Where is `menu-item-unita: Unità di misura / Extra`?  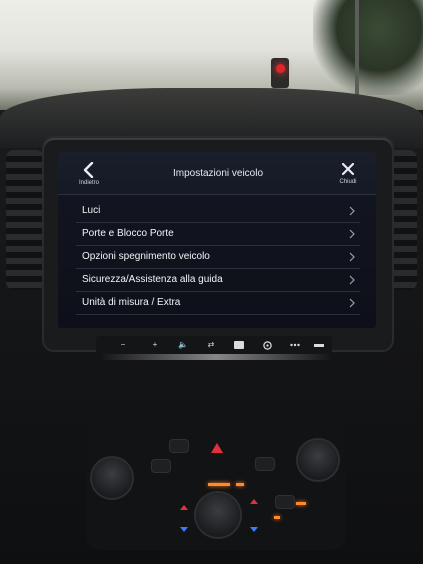
menu-item-unita: Unità di misura / Extra is located at coordinates (218, 303).